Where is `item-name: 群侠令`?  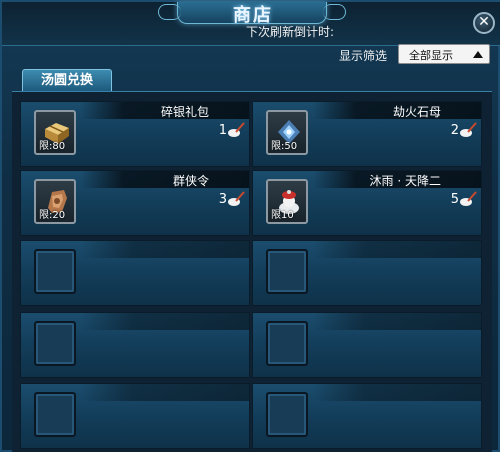
item-name: 群侠令 is located at coordinates (190, 181).